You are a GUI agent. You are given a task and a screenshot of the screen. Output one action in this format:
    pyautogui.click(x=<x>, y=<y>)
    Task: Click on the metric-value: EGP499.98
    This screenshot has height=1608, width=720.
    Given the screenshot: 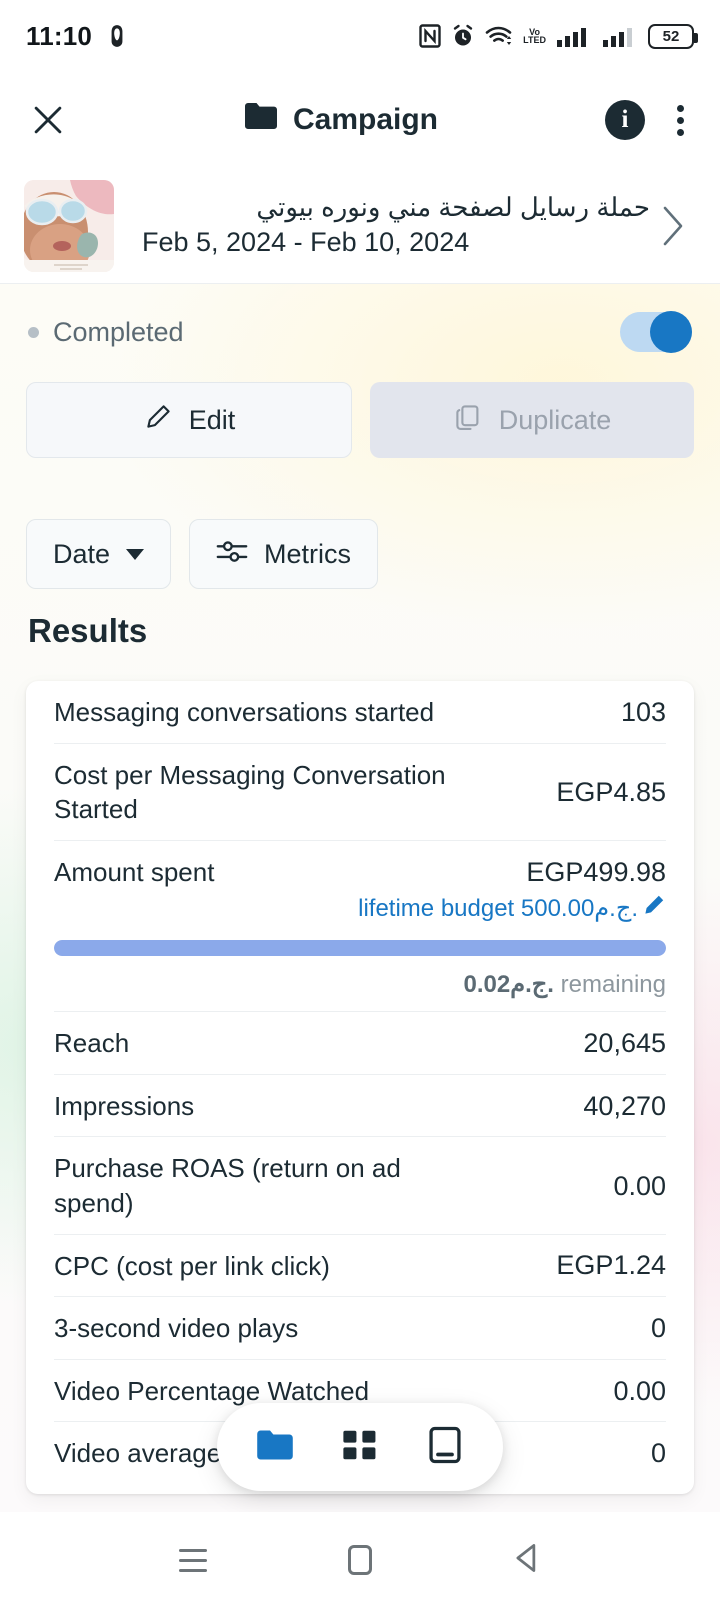 What is the action you would take?
    pyautogui.click(x=596, y=871)
    